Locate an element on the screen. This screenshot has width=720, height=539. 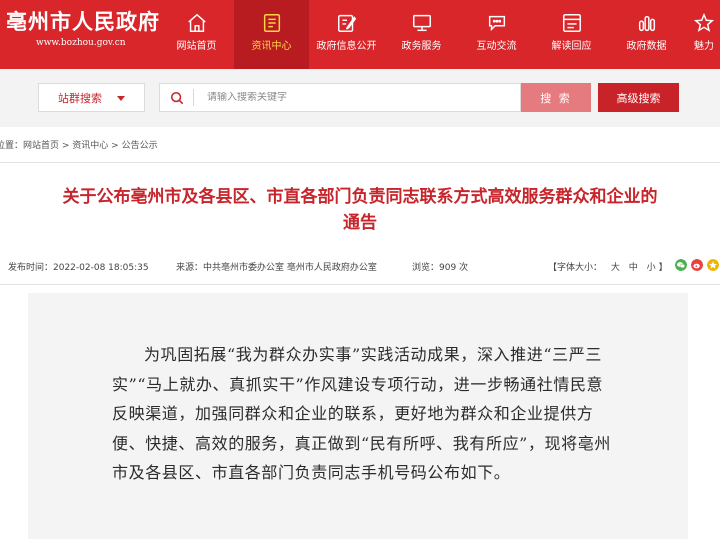
site-select-label: 站群搜索 is located at coordinates (80, 98).